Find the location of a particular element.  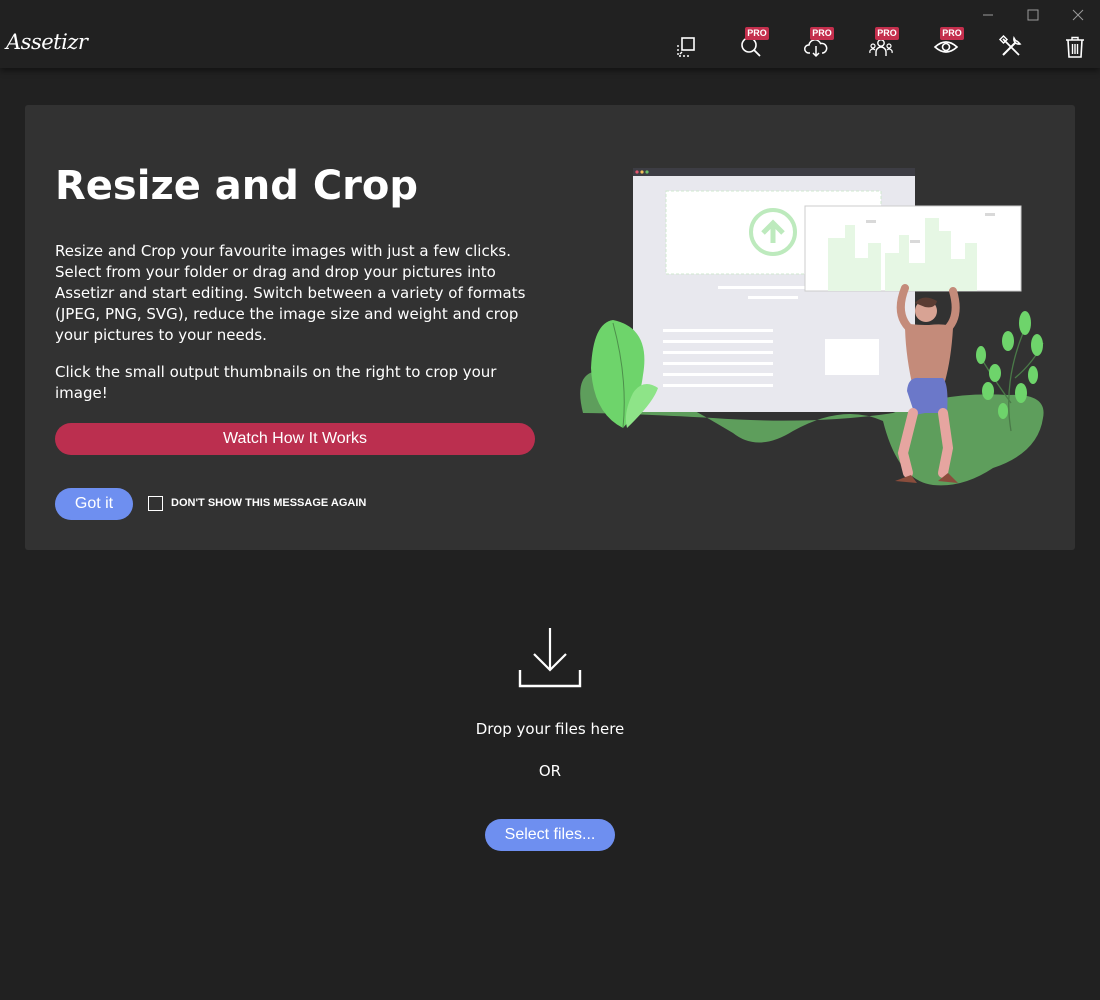

resize-crop-icon is located at coordinates (686, 47).